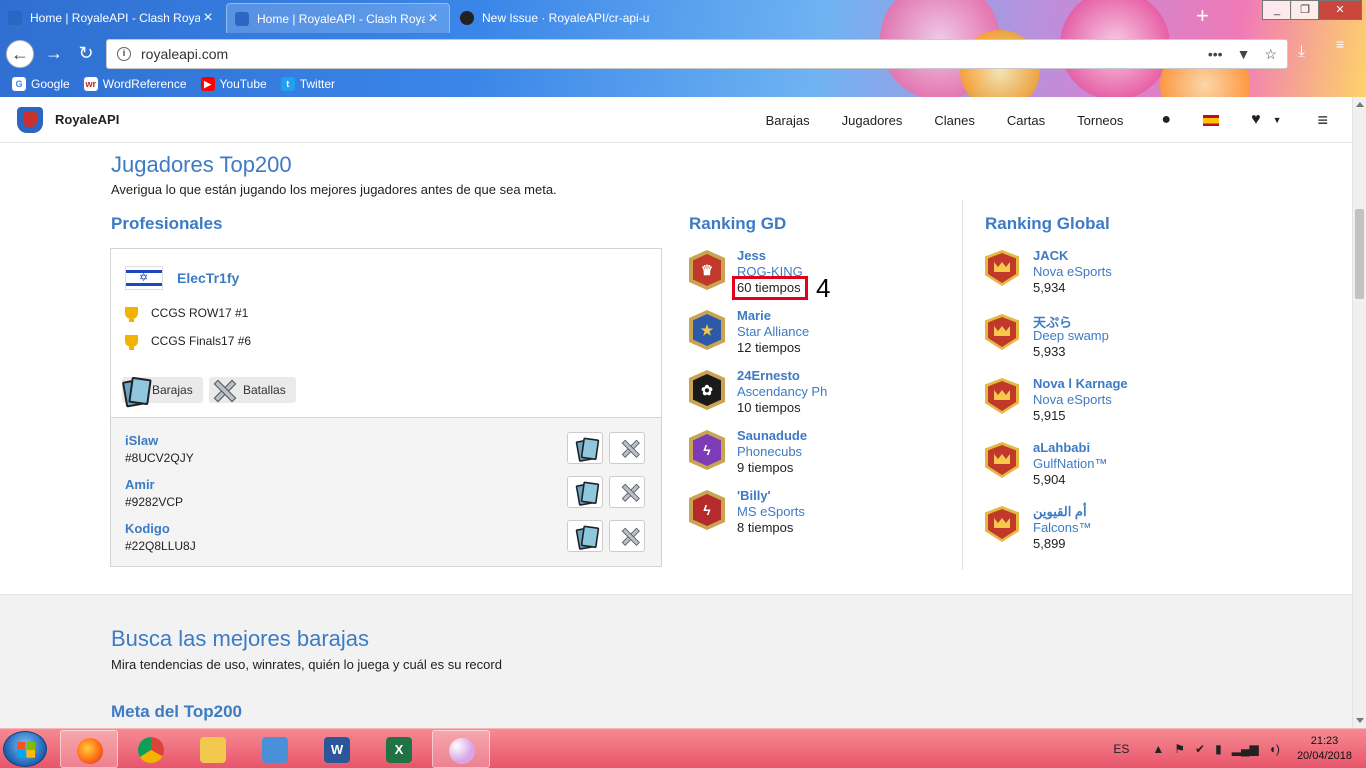 The height and width of the screenshot is (768, 1366). I want to click on taskbar-firefox, so click(89, 749).